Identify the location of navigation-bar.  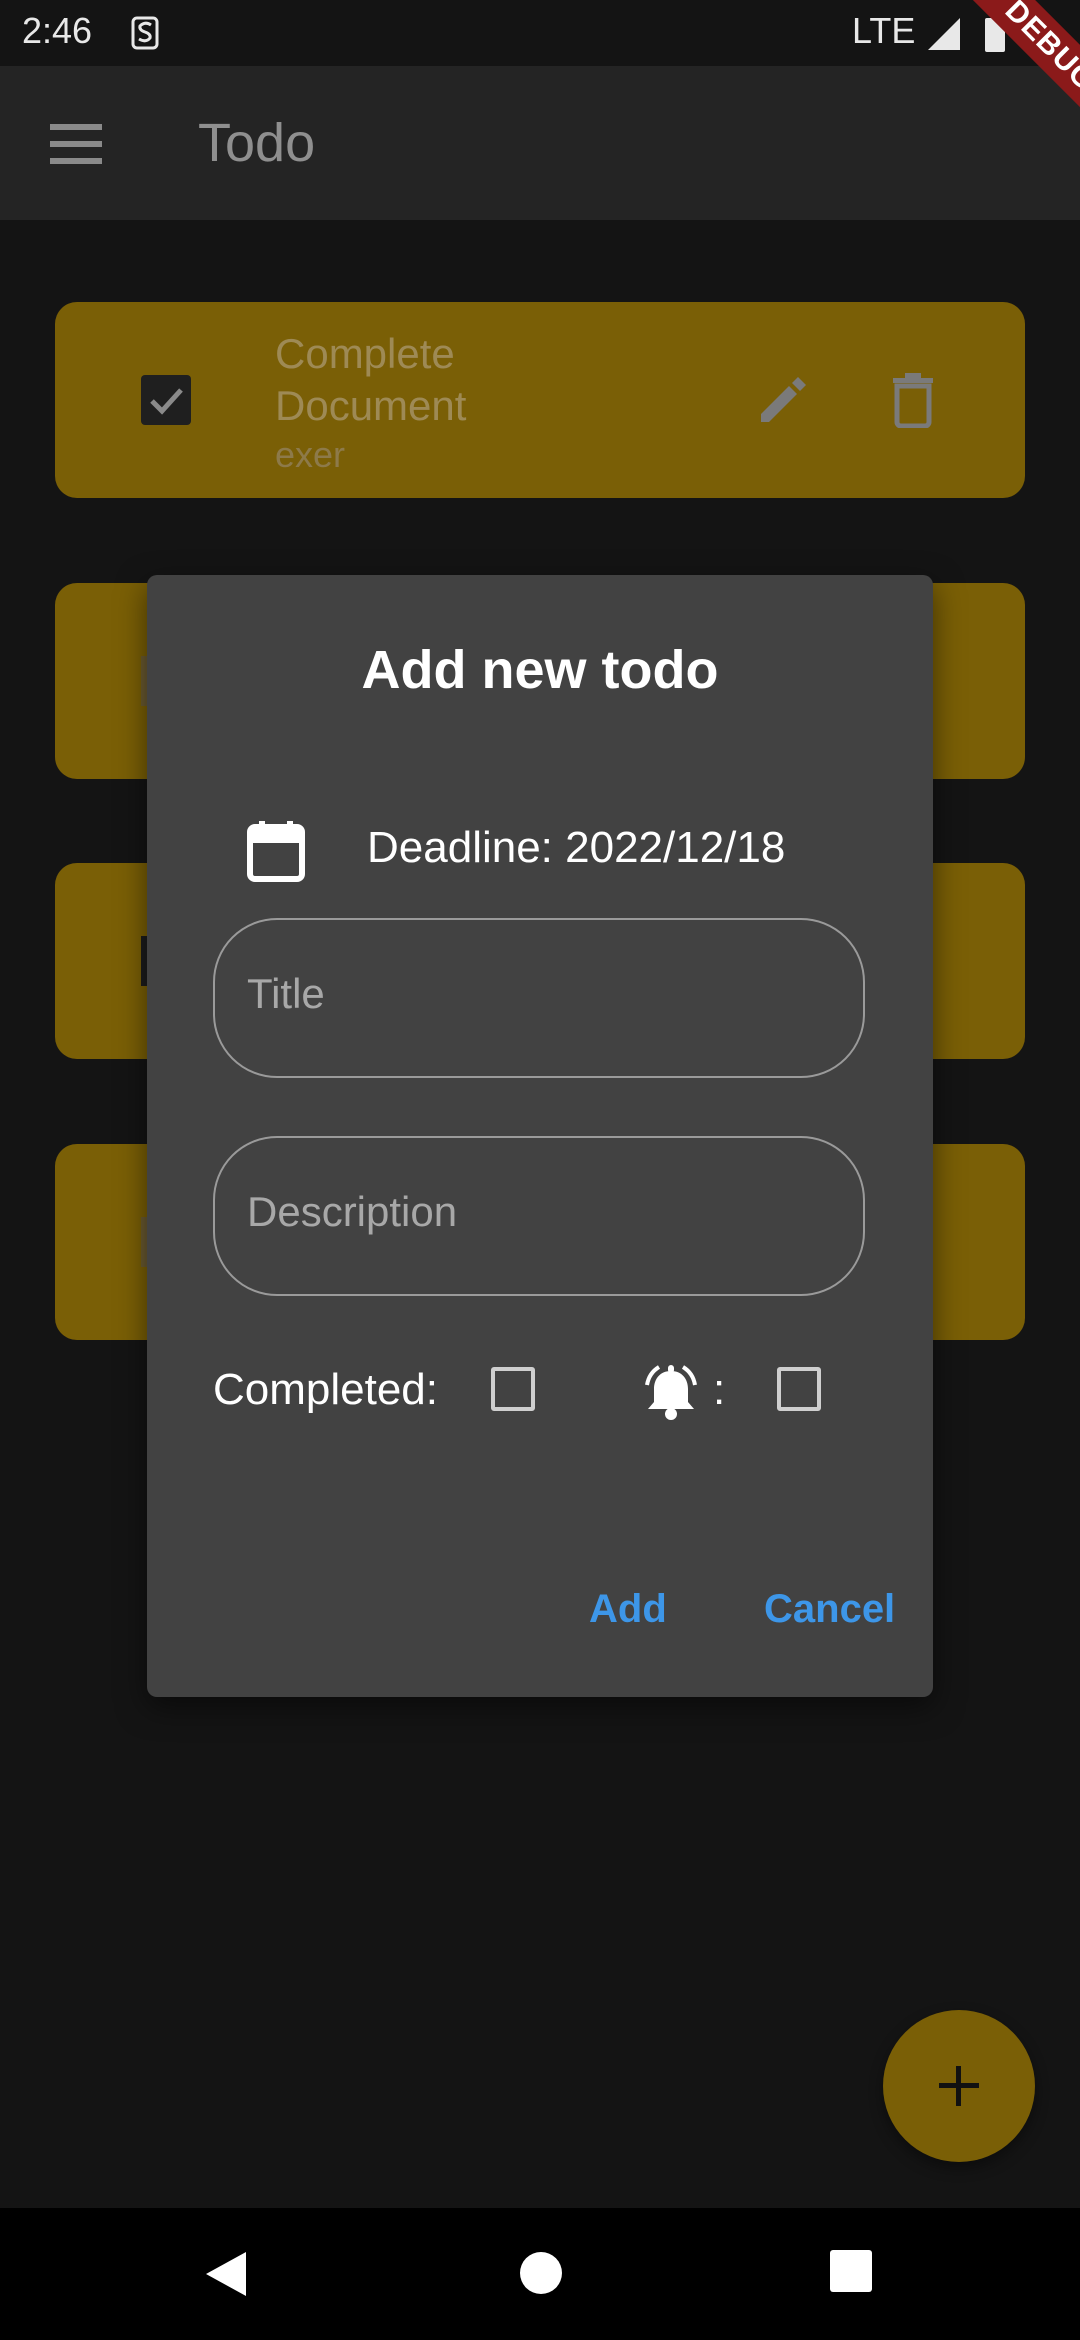
(540, 2274).